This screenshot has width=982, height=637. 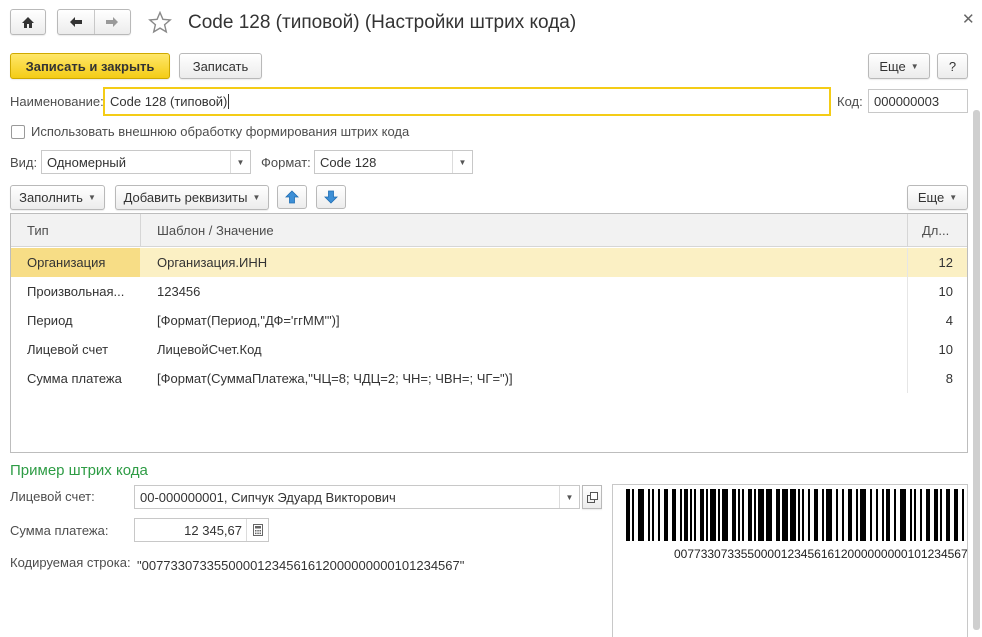 I want to click on account-select: 00-000000001, Сипчук Эдуард Викторович ▼, so click(x=357, y=497).